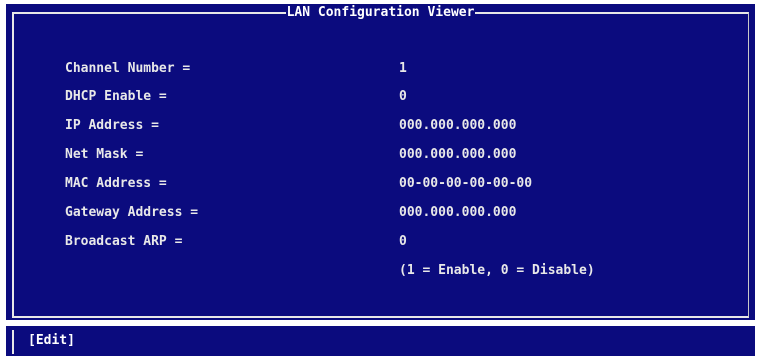 This screenshot has height=356, width=759. What do you see at coordinates (13, 342) in the screenshot?
I see `footer-border` at bounding box center [13, 342].